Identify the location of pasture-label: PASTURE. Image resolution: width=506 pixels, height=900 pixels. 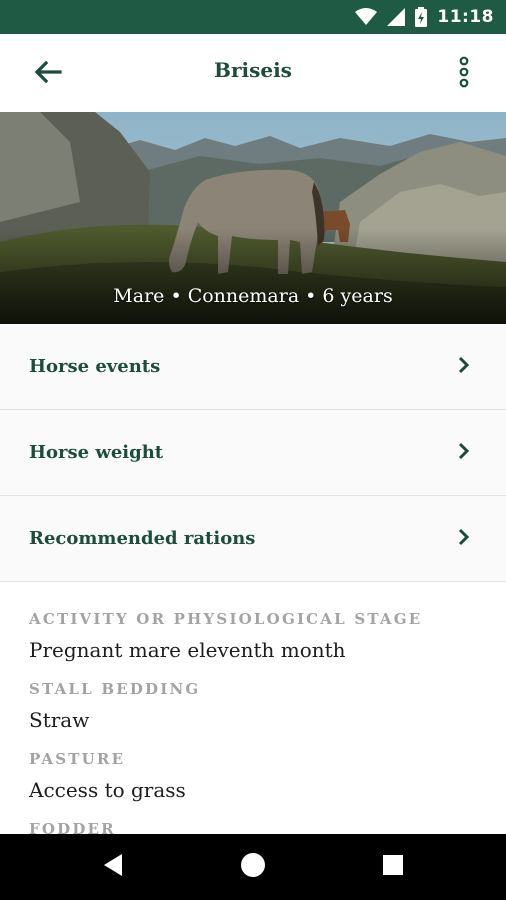
(77, 759).